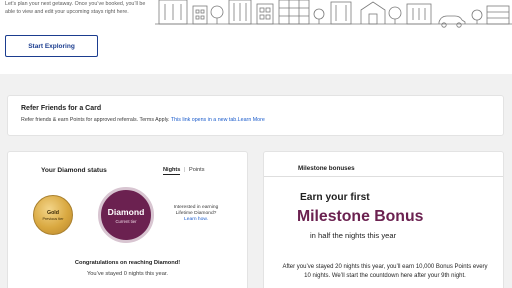 The width and height of the screenshot is (512, 288). What do you see at coordinates (126, 211) in the screenshot?
I see `current-tier-name: Diamond` at bounding box center [126, 211].